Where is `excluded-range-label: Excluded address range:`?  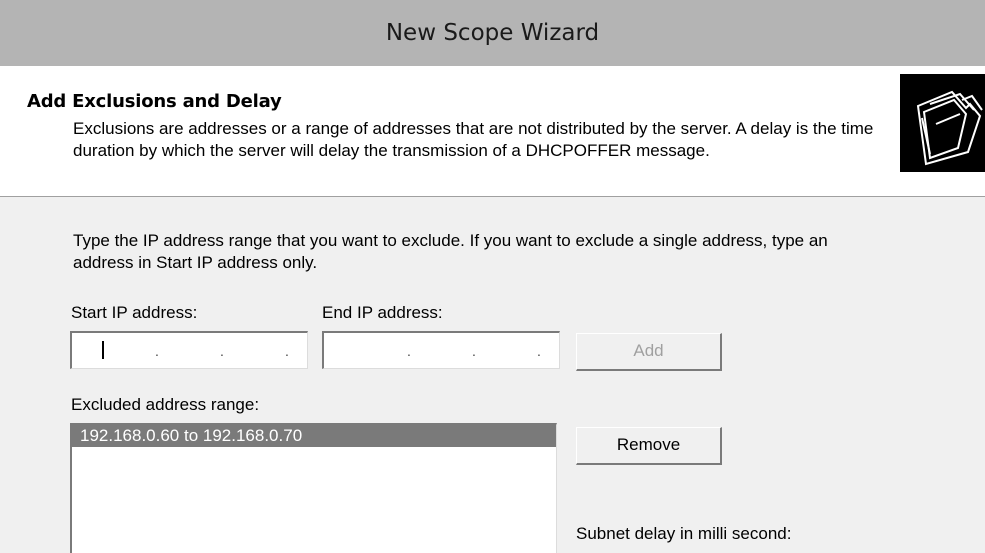
excluded-range-label: Excluded address range: is located at coordinates (165, 404).